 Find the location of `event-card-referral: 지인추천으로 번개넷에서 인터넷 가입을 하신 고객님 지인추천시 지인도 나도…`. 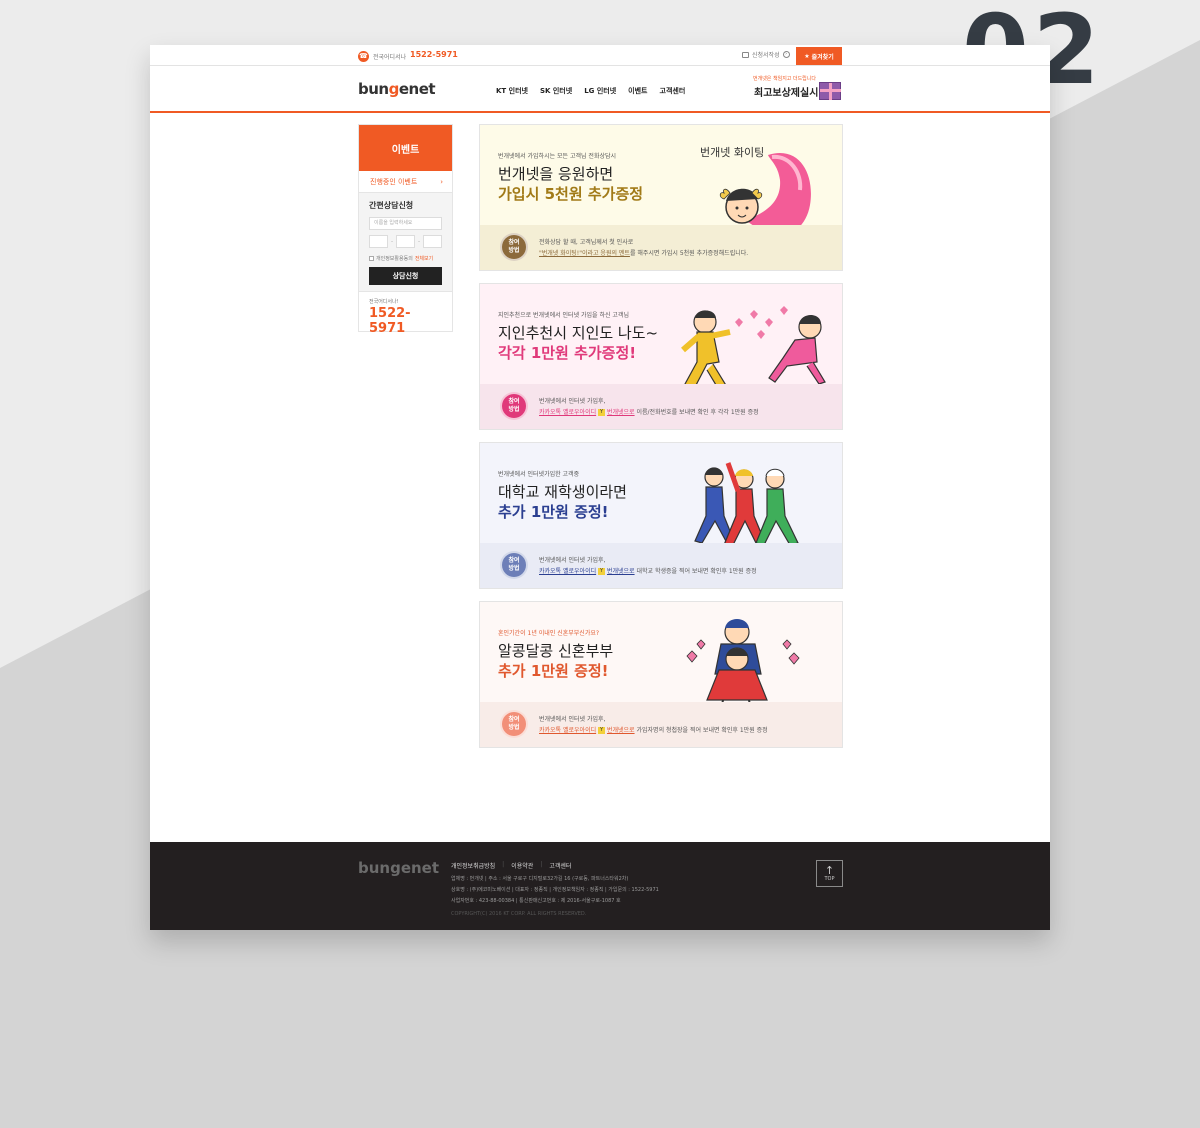

event-card-referral: 지인추천으로 번개넷에서 인터넷 가입을 하신 고객님 지인추천시 지인도 나도… is located at coordinates (661, 356).